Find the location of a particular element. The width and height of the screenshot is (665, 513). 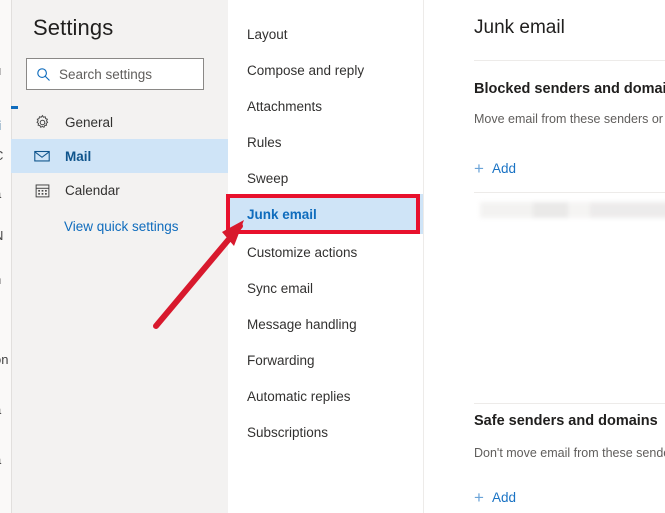

background-accent-bar is located at coordinates (14, 107).